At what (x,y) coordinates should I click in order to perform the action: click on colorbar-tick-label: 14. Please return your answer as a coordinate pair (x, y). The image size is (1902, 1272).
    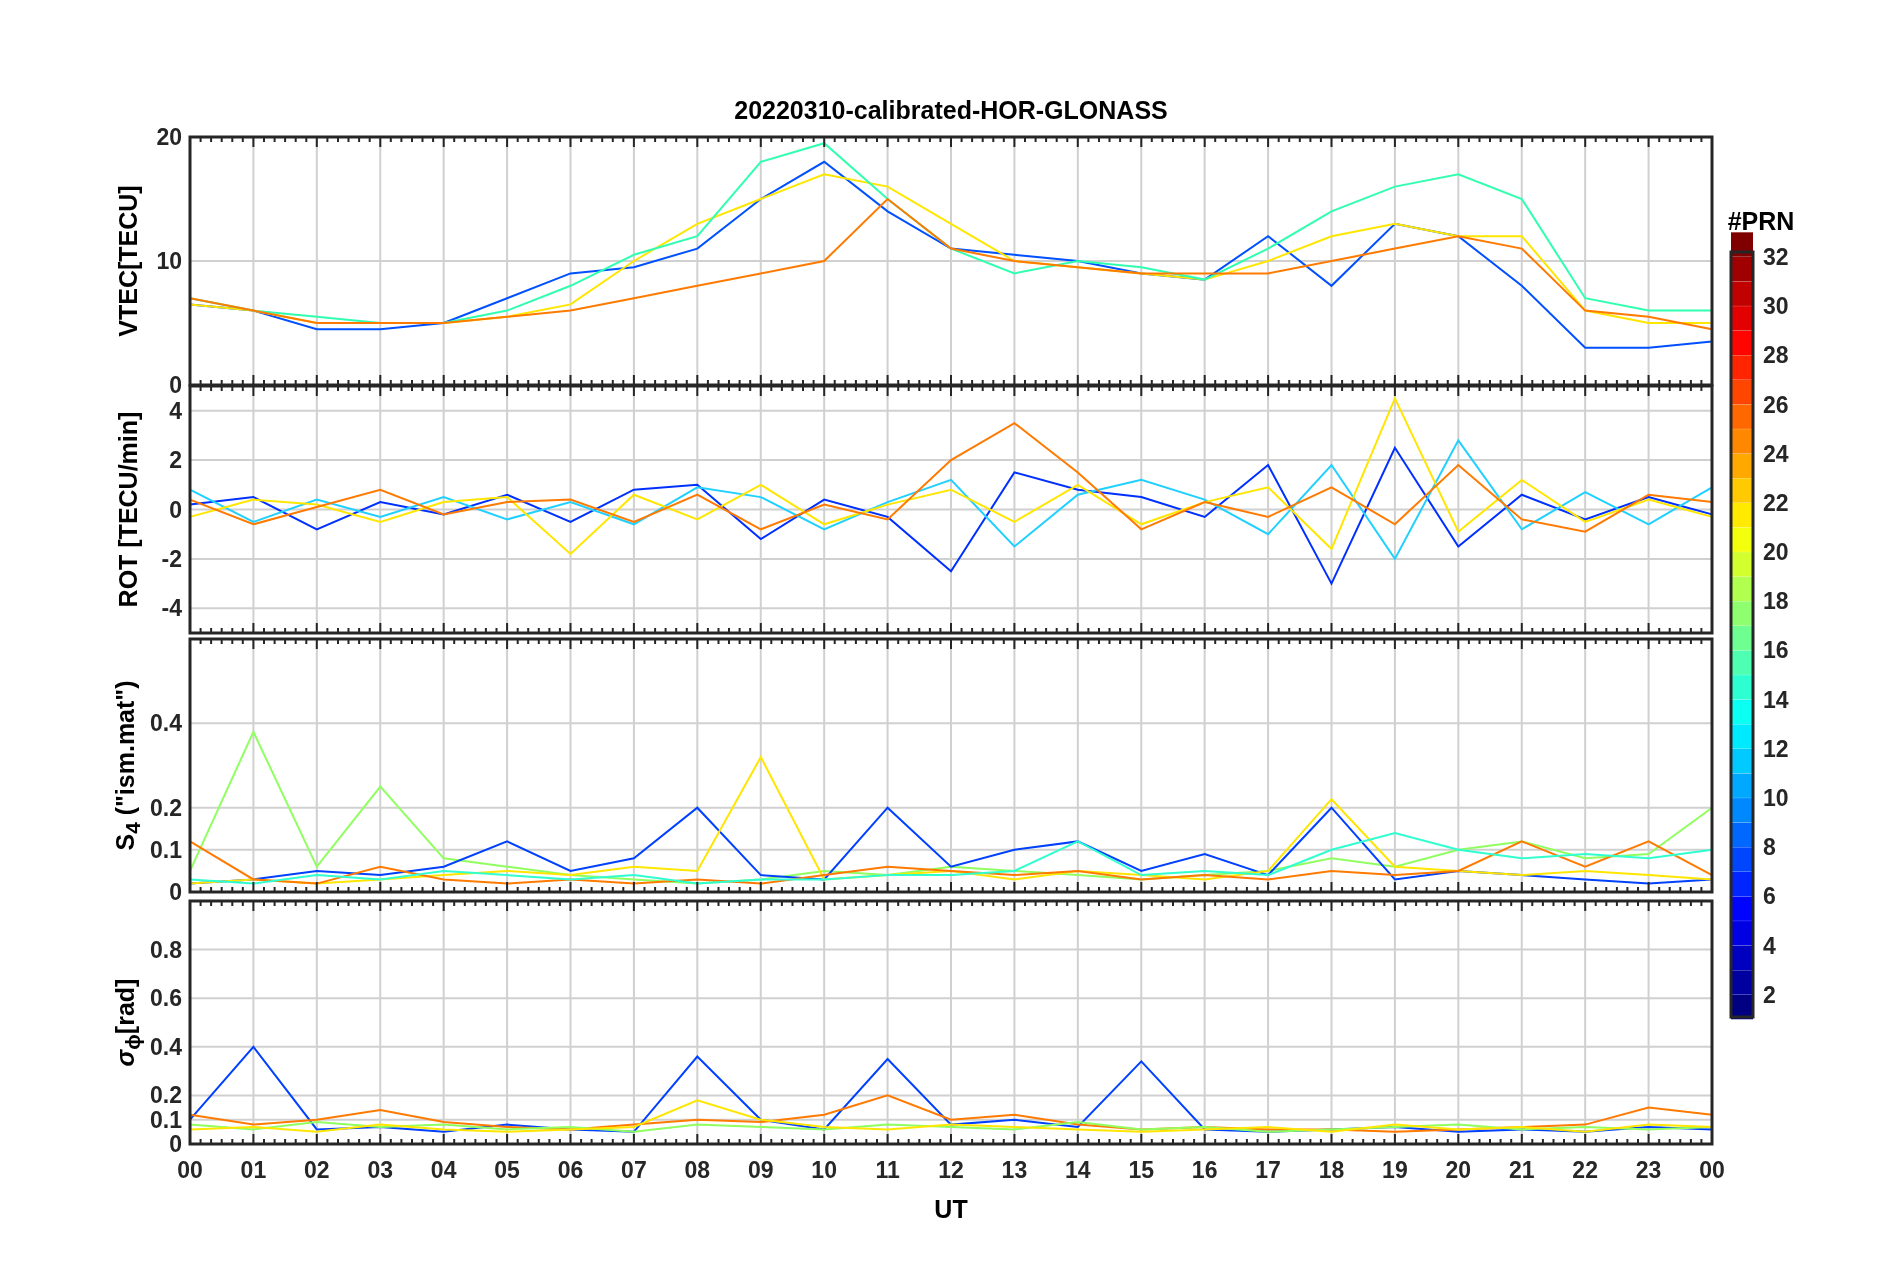
    Looking at the image, I should click on (1776, 699).